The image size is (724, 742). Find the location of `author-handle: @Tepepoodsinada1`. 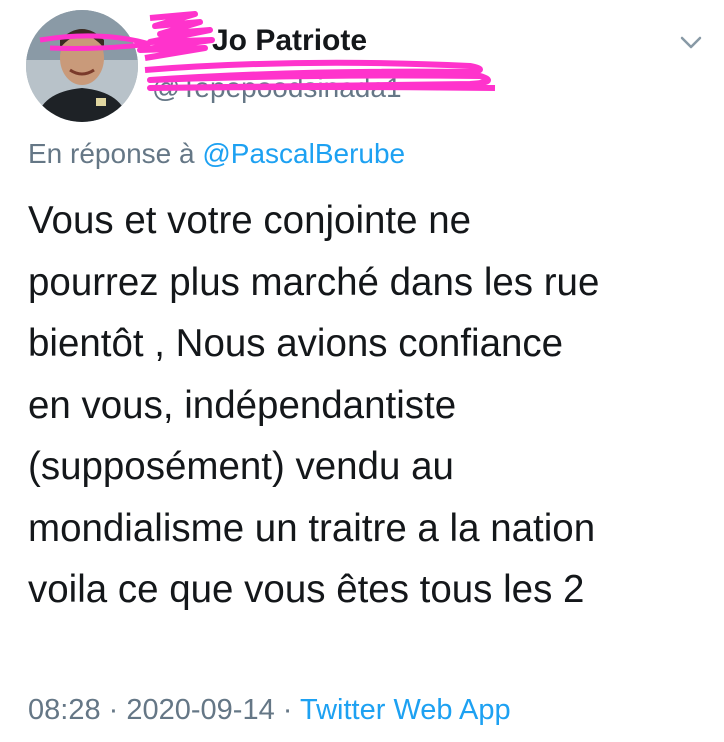

author-handle: @Tepepoodsinada1 is located at coordinates (277, 88).